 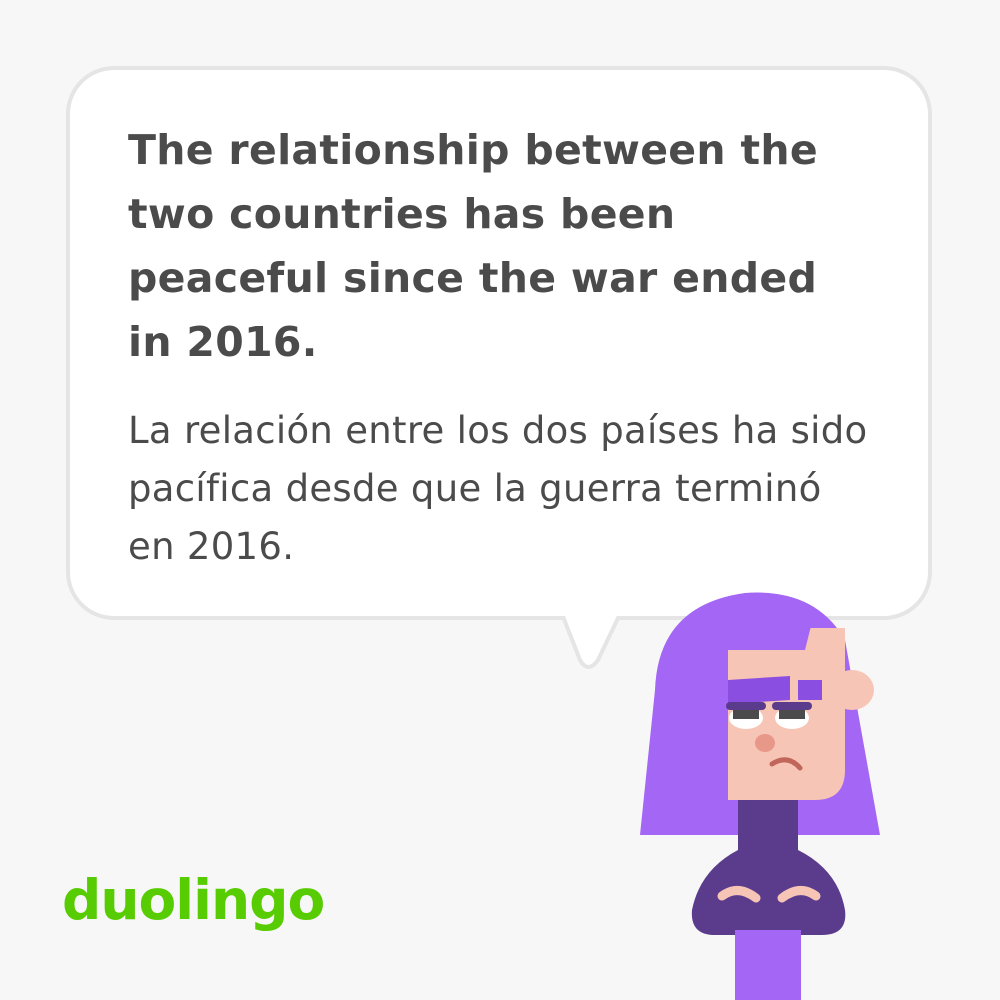 What do you see at coordinates (760, 796) in the screenshot?
I see `lily-character-illustration` at bounding box center [760, 796].